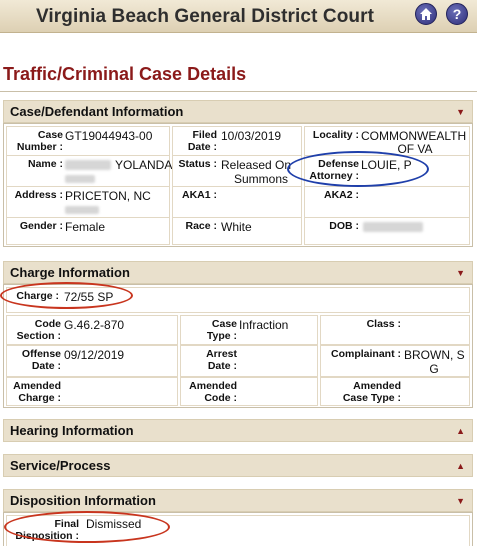  I want to click on locality-value-line1: COMMONWEALTH, so click(414, 136).